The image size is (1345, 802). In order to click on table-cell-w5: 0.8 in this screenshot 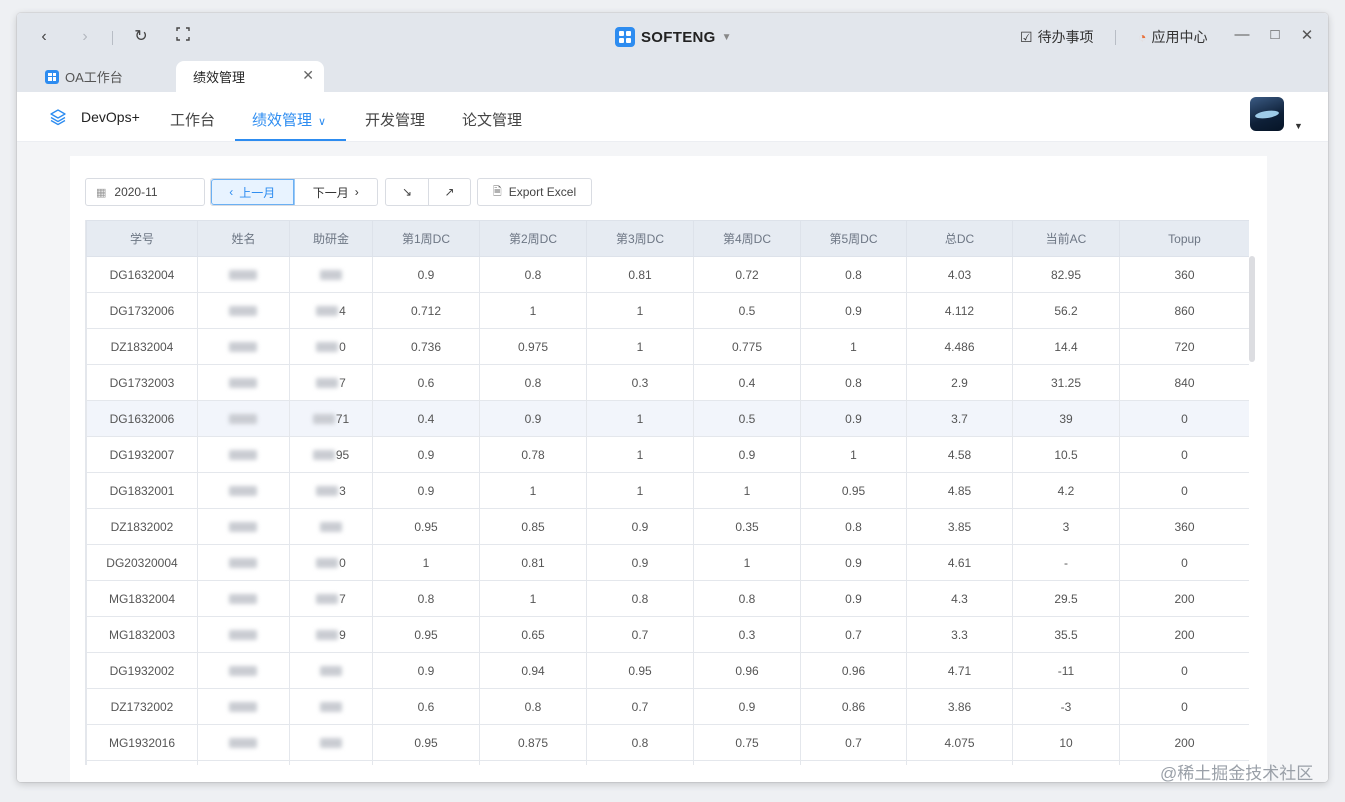, I will do `click(853, 382)`.